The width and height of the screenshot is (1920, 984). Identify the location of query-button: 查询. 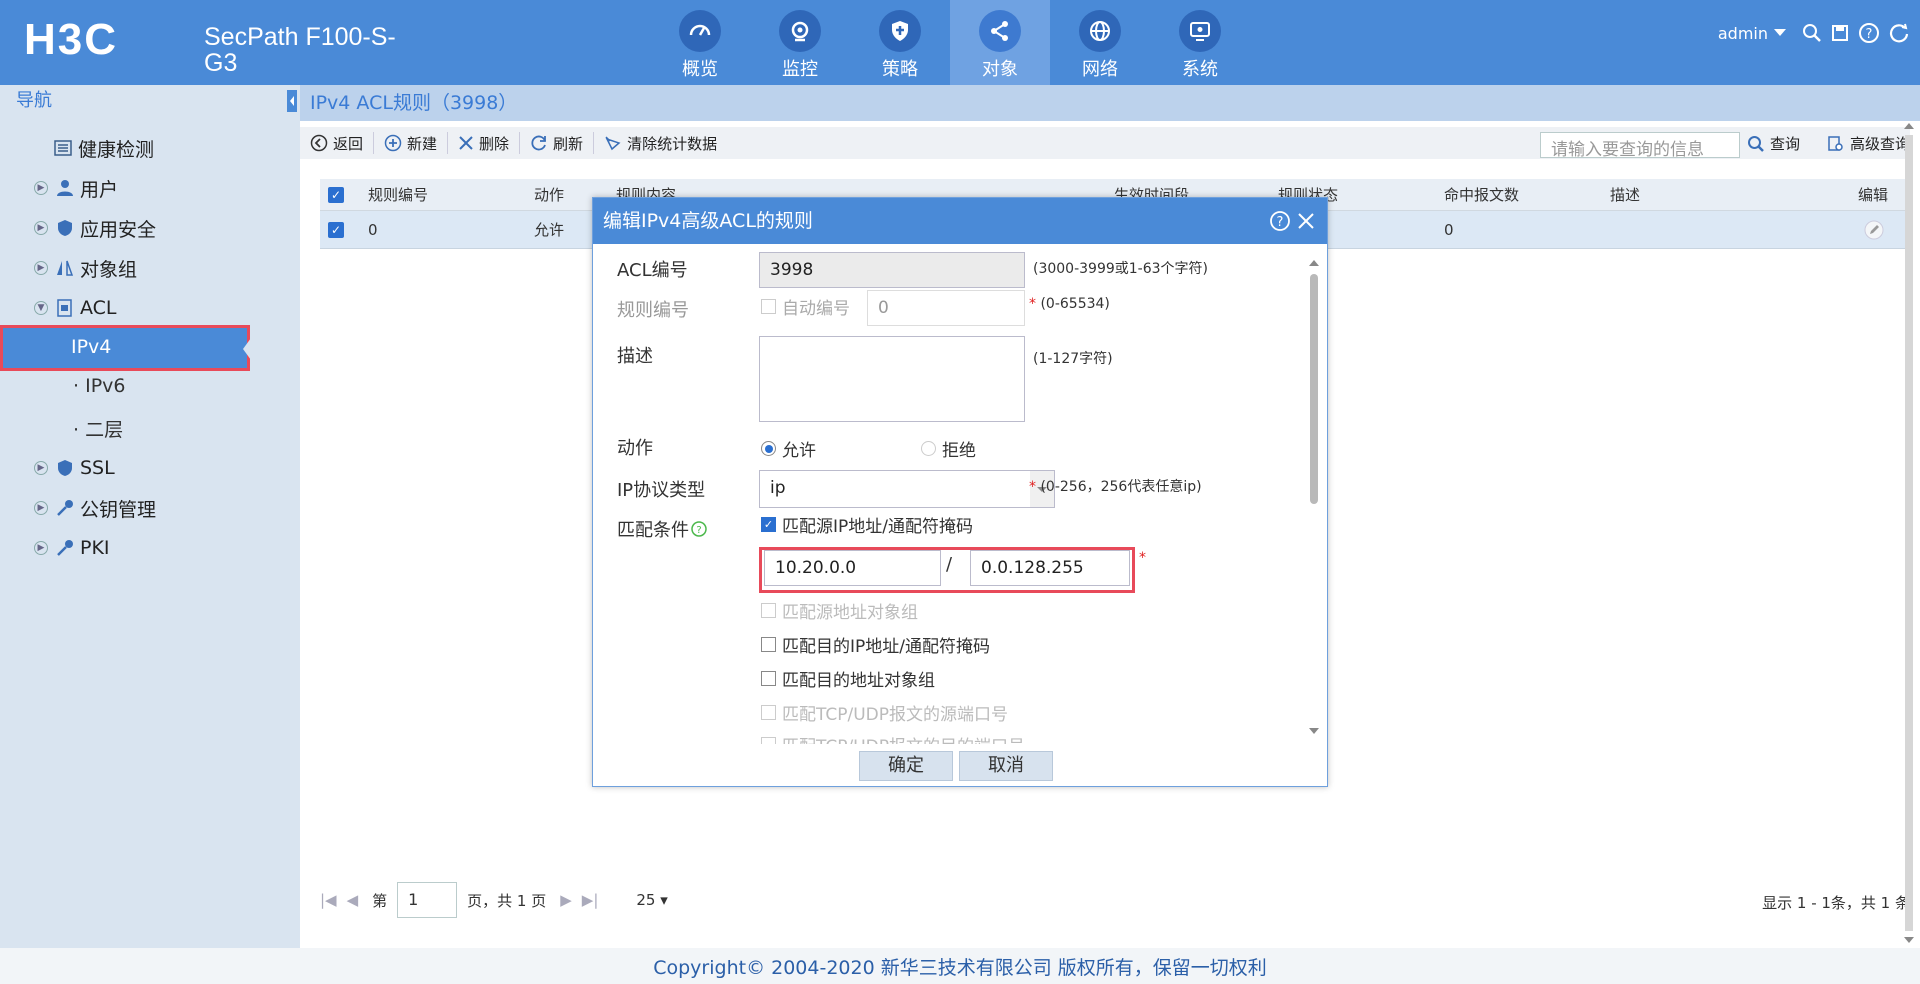
(1773, 143).